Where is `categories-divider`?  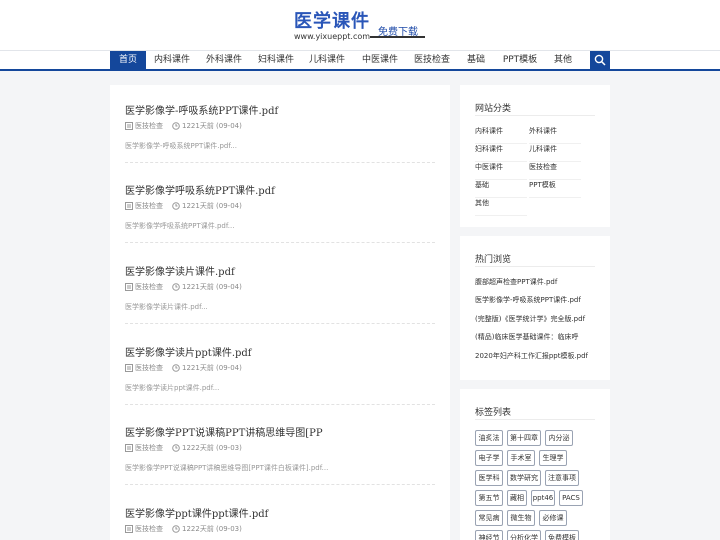 categories-divider is located at coordinates (535, 115).